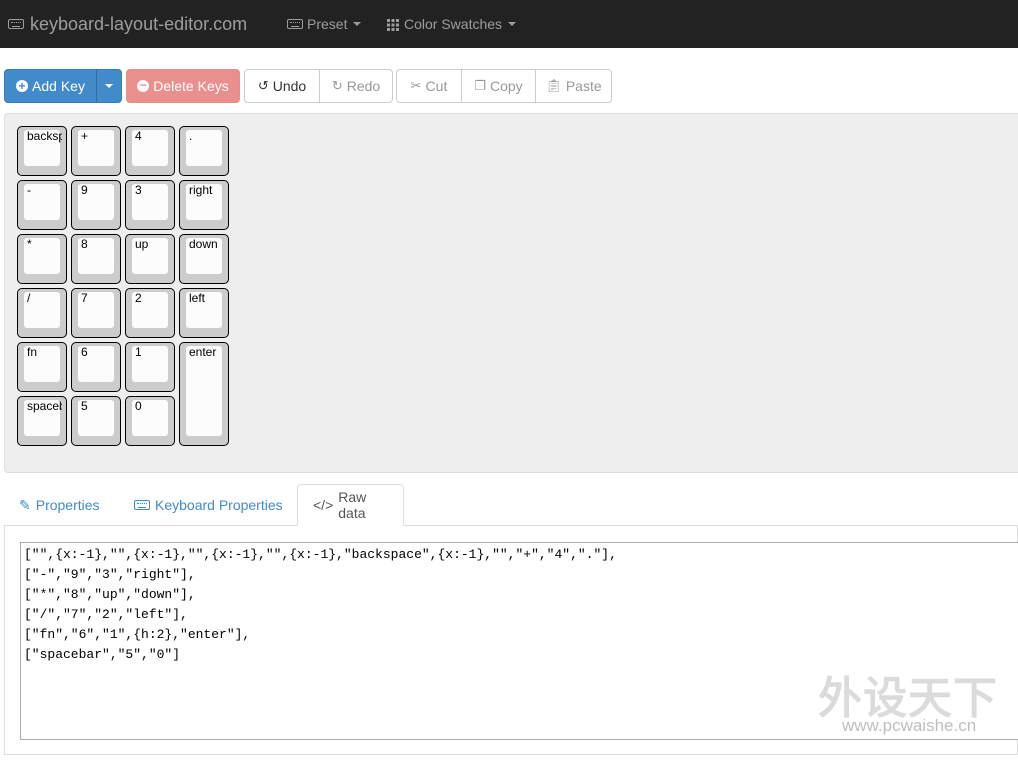  I want to click on key-up: up, so click(150, 259).